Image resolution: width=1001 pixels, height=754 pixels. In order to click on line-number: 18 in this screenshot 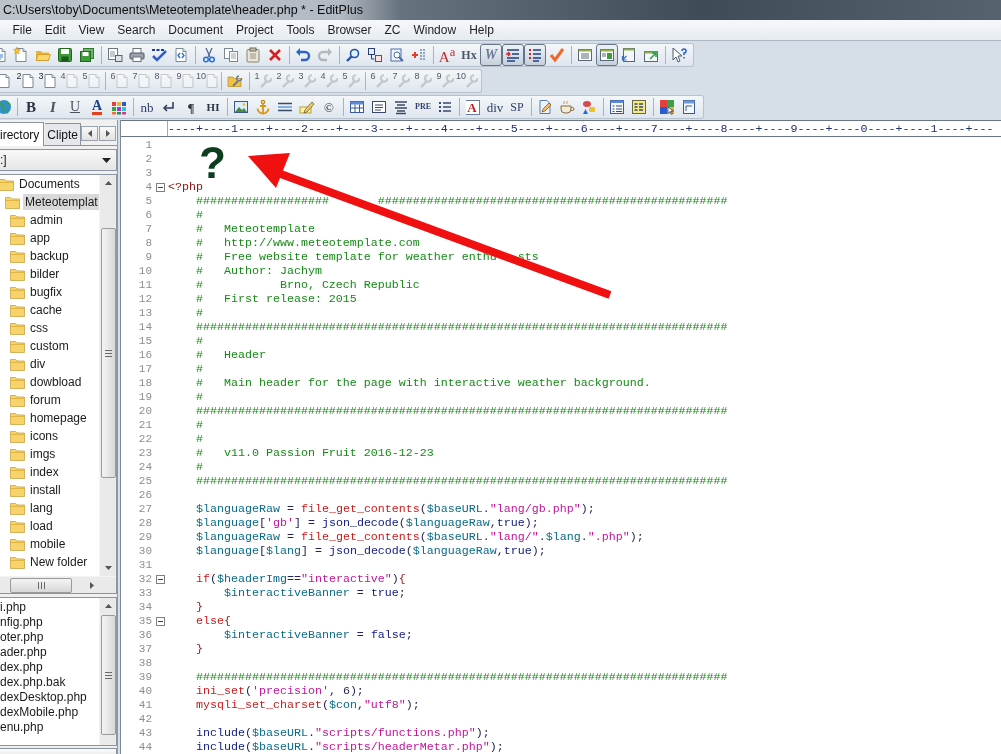, I will do `click(145, 383)`.